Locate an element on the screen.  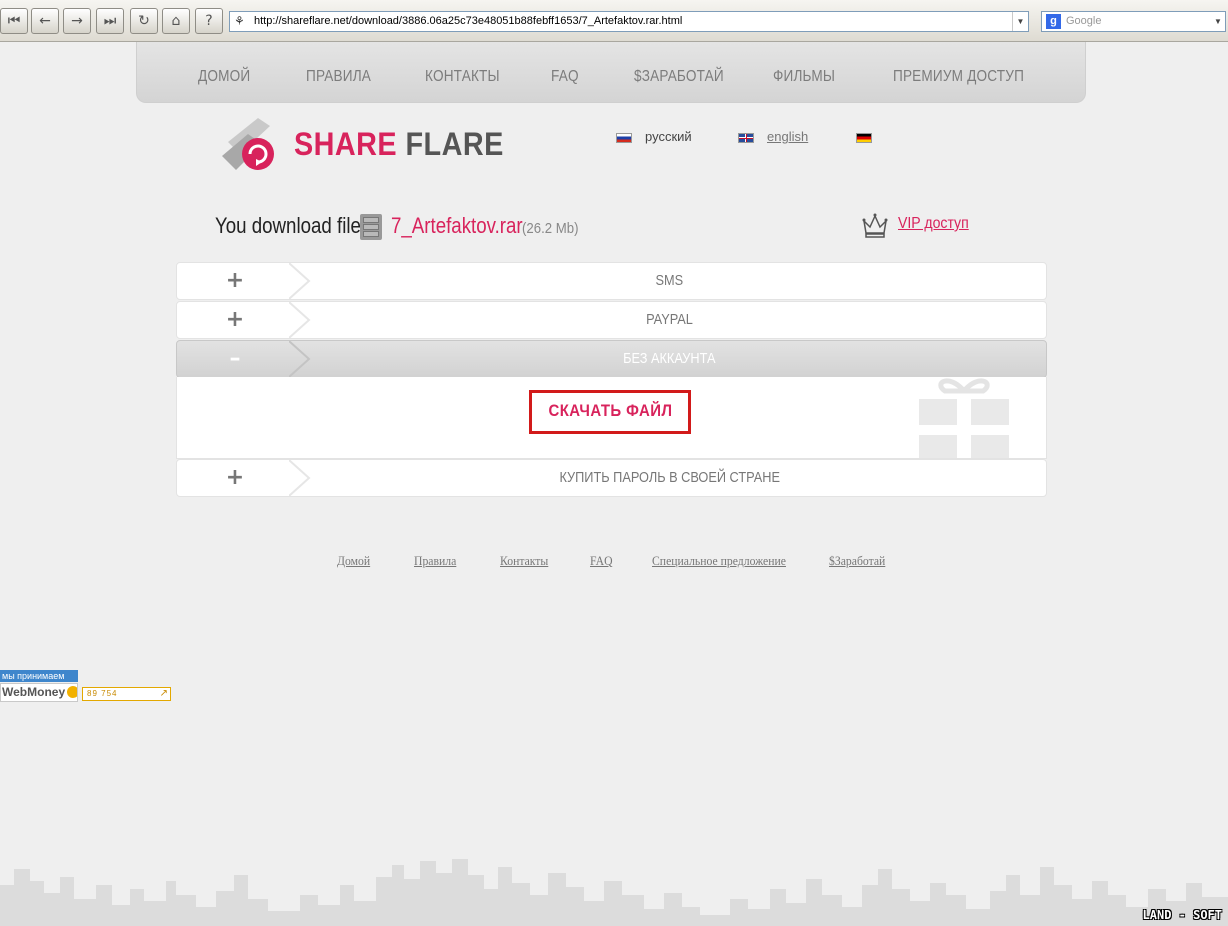
no-account-panel: СКАЧАТЬ ФАЙЛ is located at coordinates (611, 418).